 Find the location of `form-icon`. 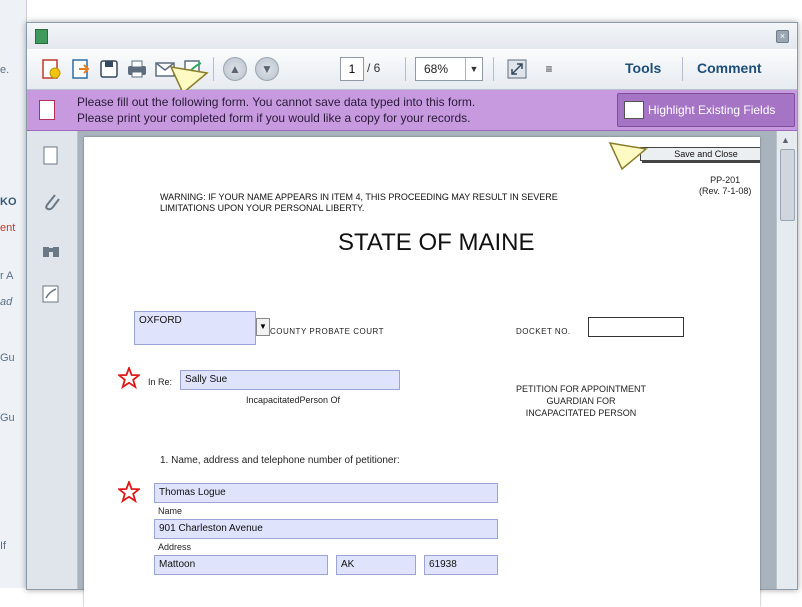

form-icon is located at coordinates (47, 110).